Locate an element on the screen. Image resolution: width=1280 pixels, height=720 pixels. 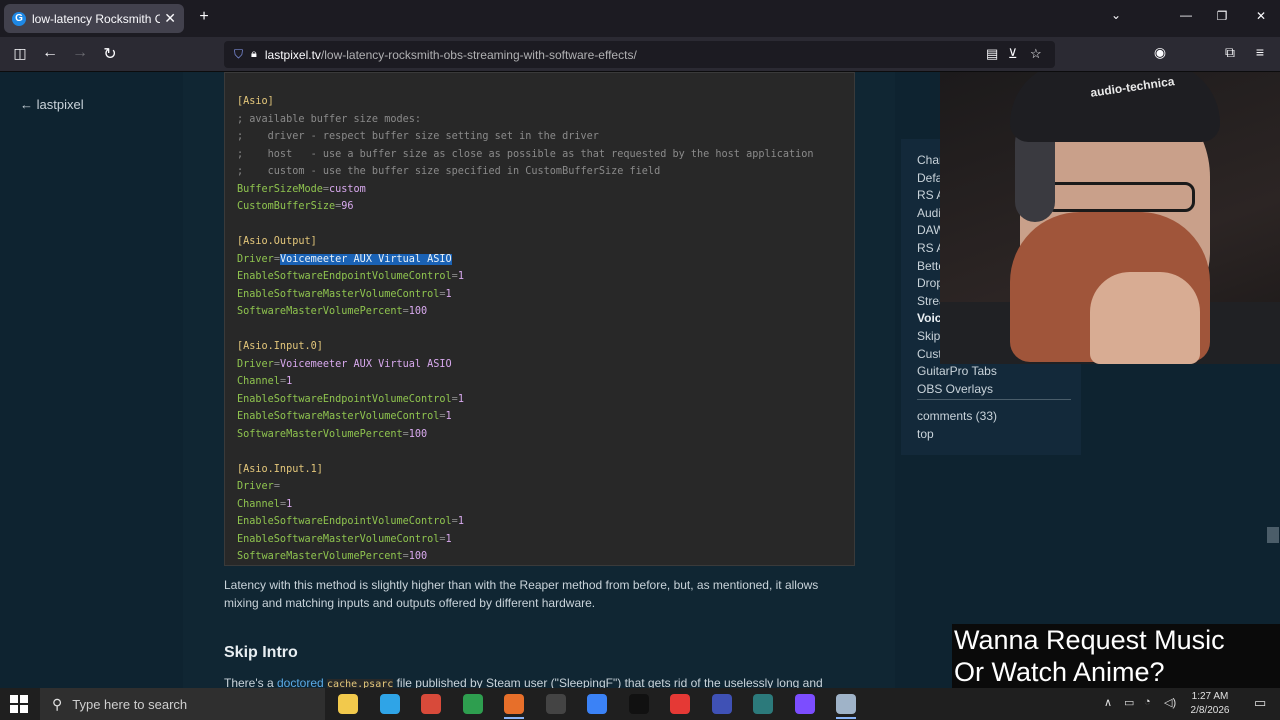
doctored-link: doctored is located at coordinates (300, 682).